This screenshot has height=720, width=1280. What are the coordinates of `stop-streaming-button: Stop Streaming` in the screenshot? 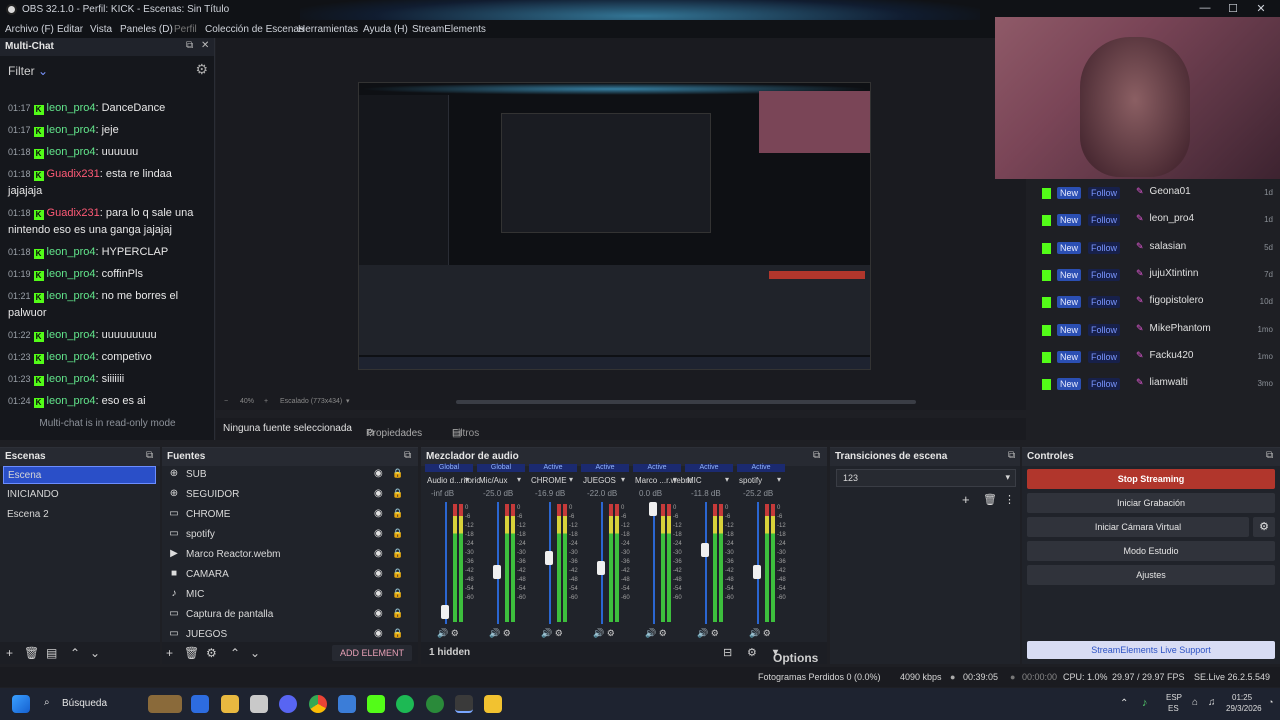 It's located at (1151, 479).